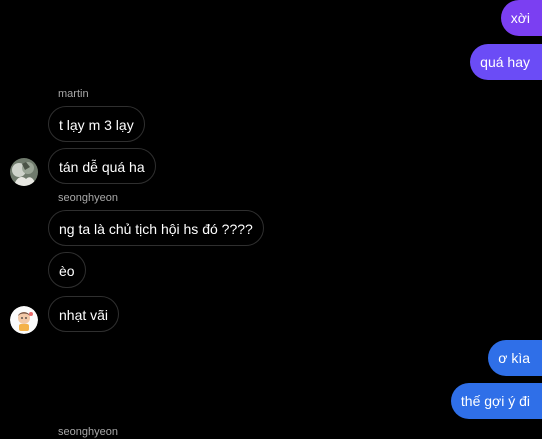 Image resolution: width=542 pixels, height=439 pixels. Describe the element at coordinates (515, 358) in the screenshot. I see `message-outgoing: ơ kìa` at that location.